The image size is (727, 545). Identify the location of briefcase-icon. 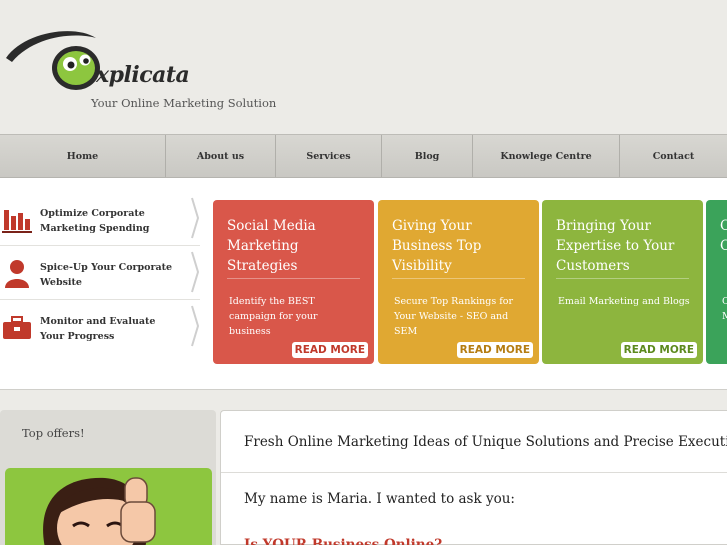
(17, 327).